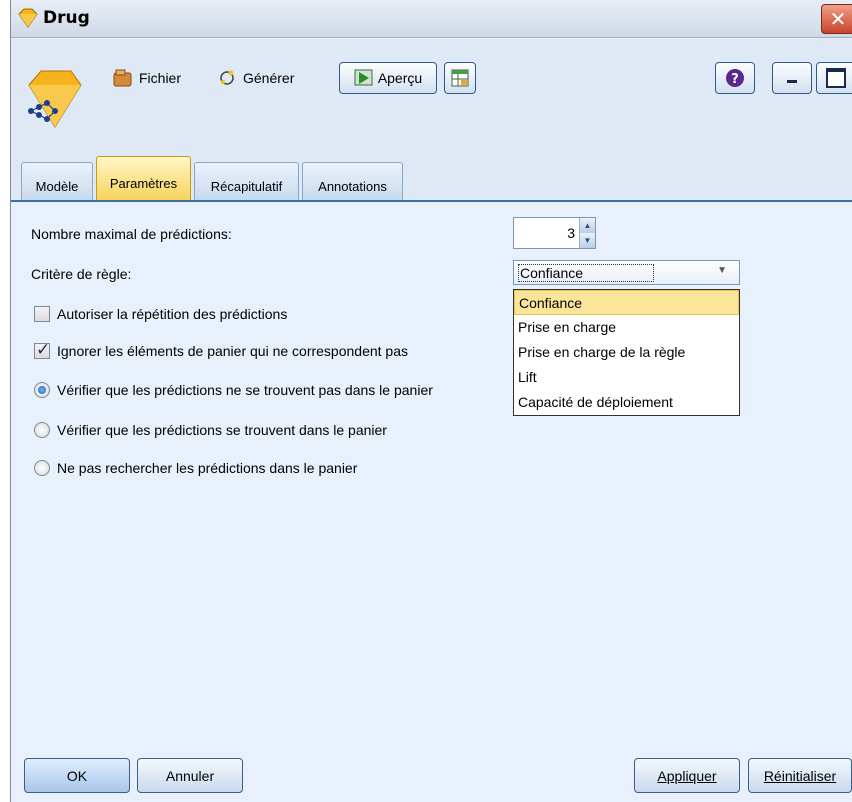 This screenshot has width=852, height=802. What do you see at coordinates (77, 775) in the screenshot?
I see `ok-button: OK` at bounding box center [77, 775].